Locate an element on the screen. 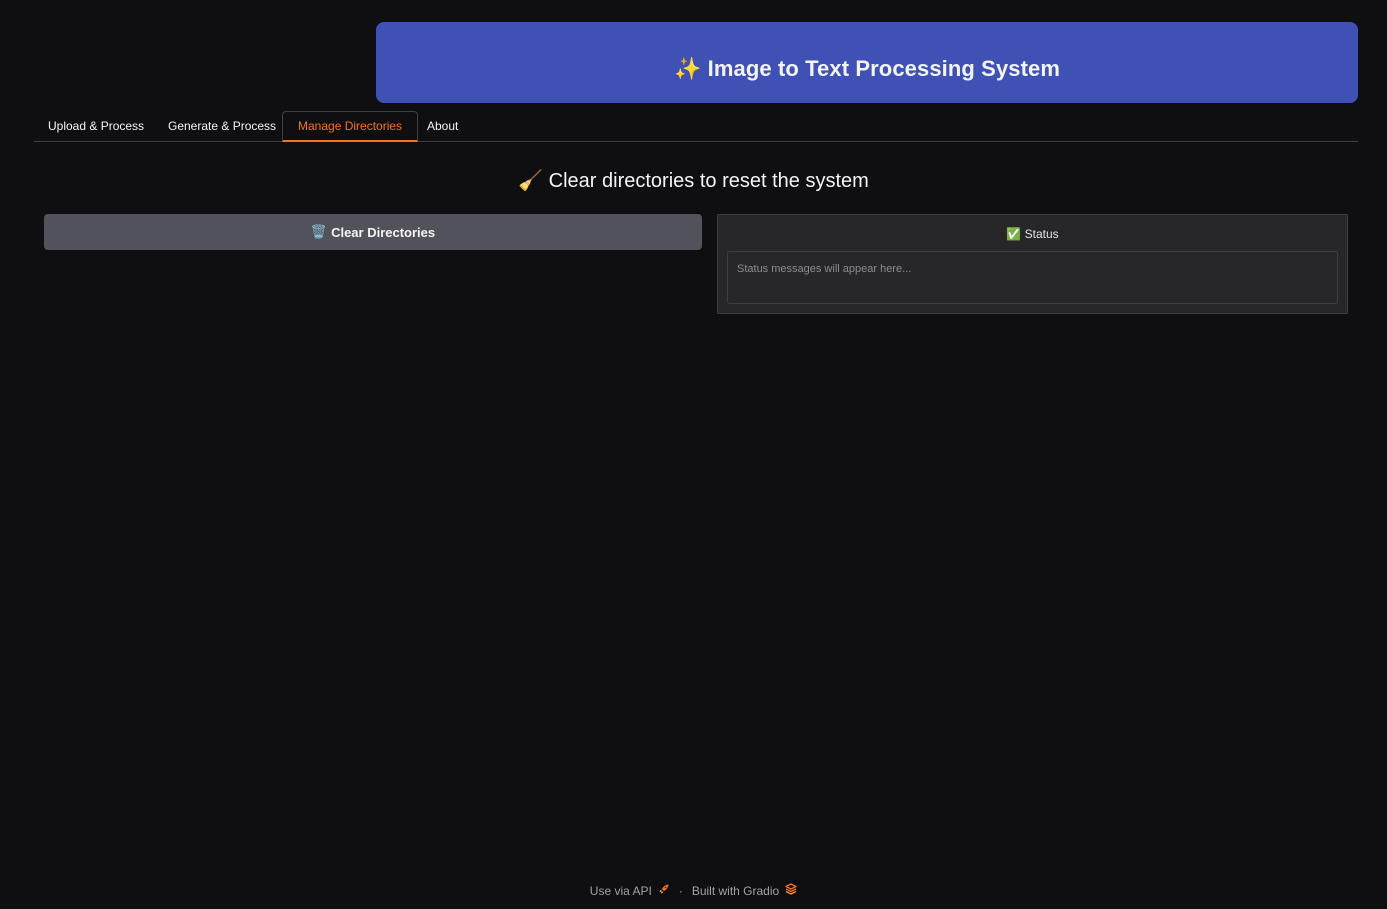 This screenshot has width=1387, height=909. page-title-text: Image to Text Processing System is located at coordinates (884, 68).